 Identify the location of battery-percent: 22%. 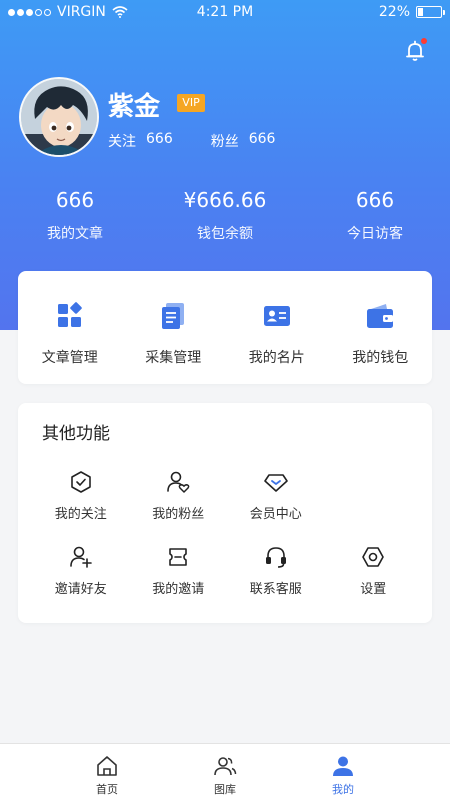
(394, 12).